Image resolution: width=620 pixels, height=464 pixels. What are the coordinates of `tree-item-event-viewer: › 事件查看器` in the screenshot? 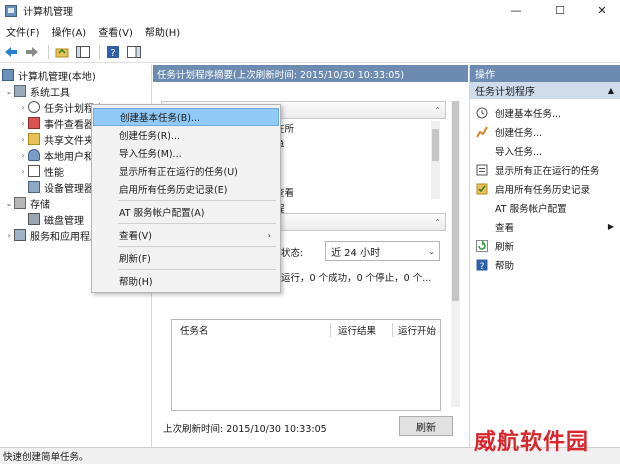 It's located at (56, 123).